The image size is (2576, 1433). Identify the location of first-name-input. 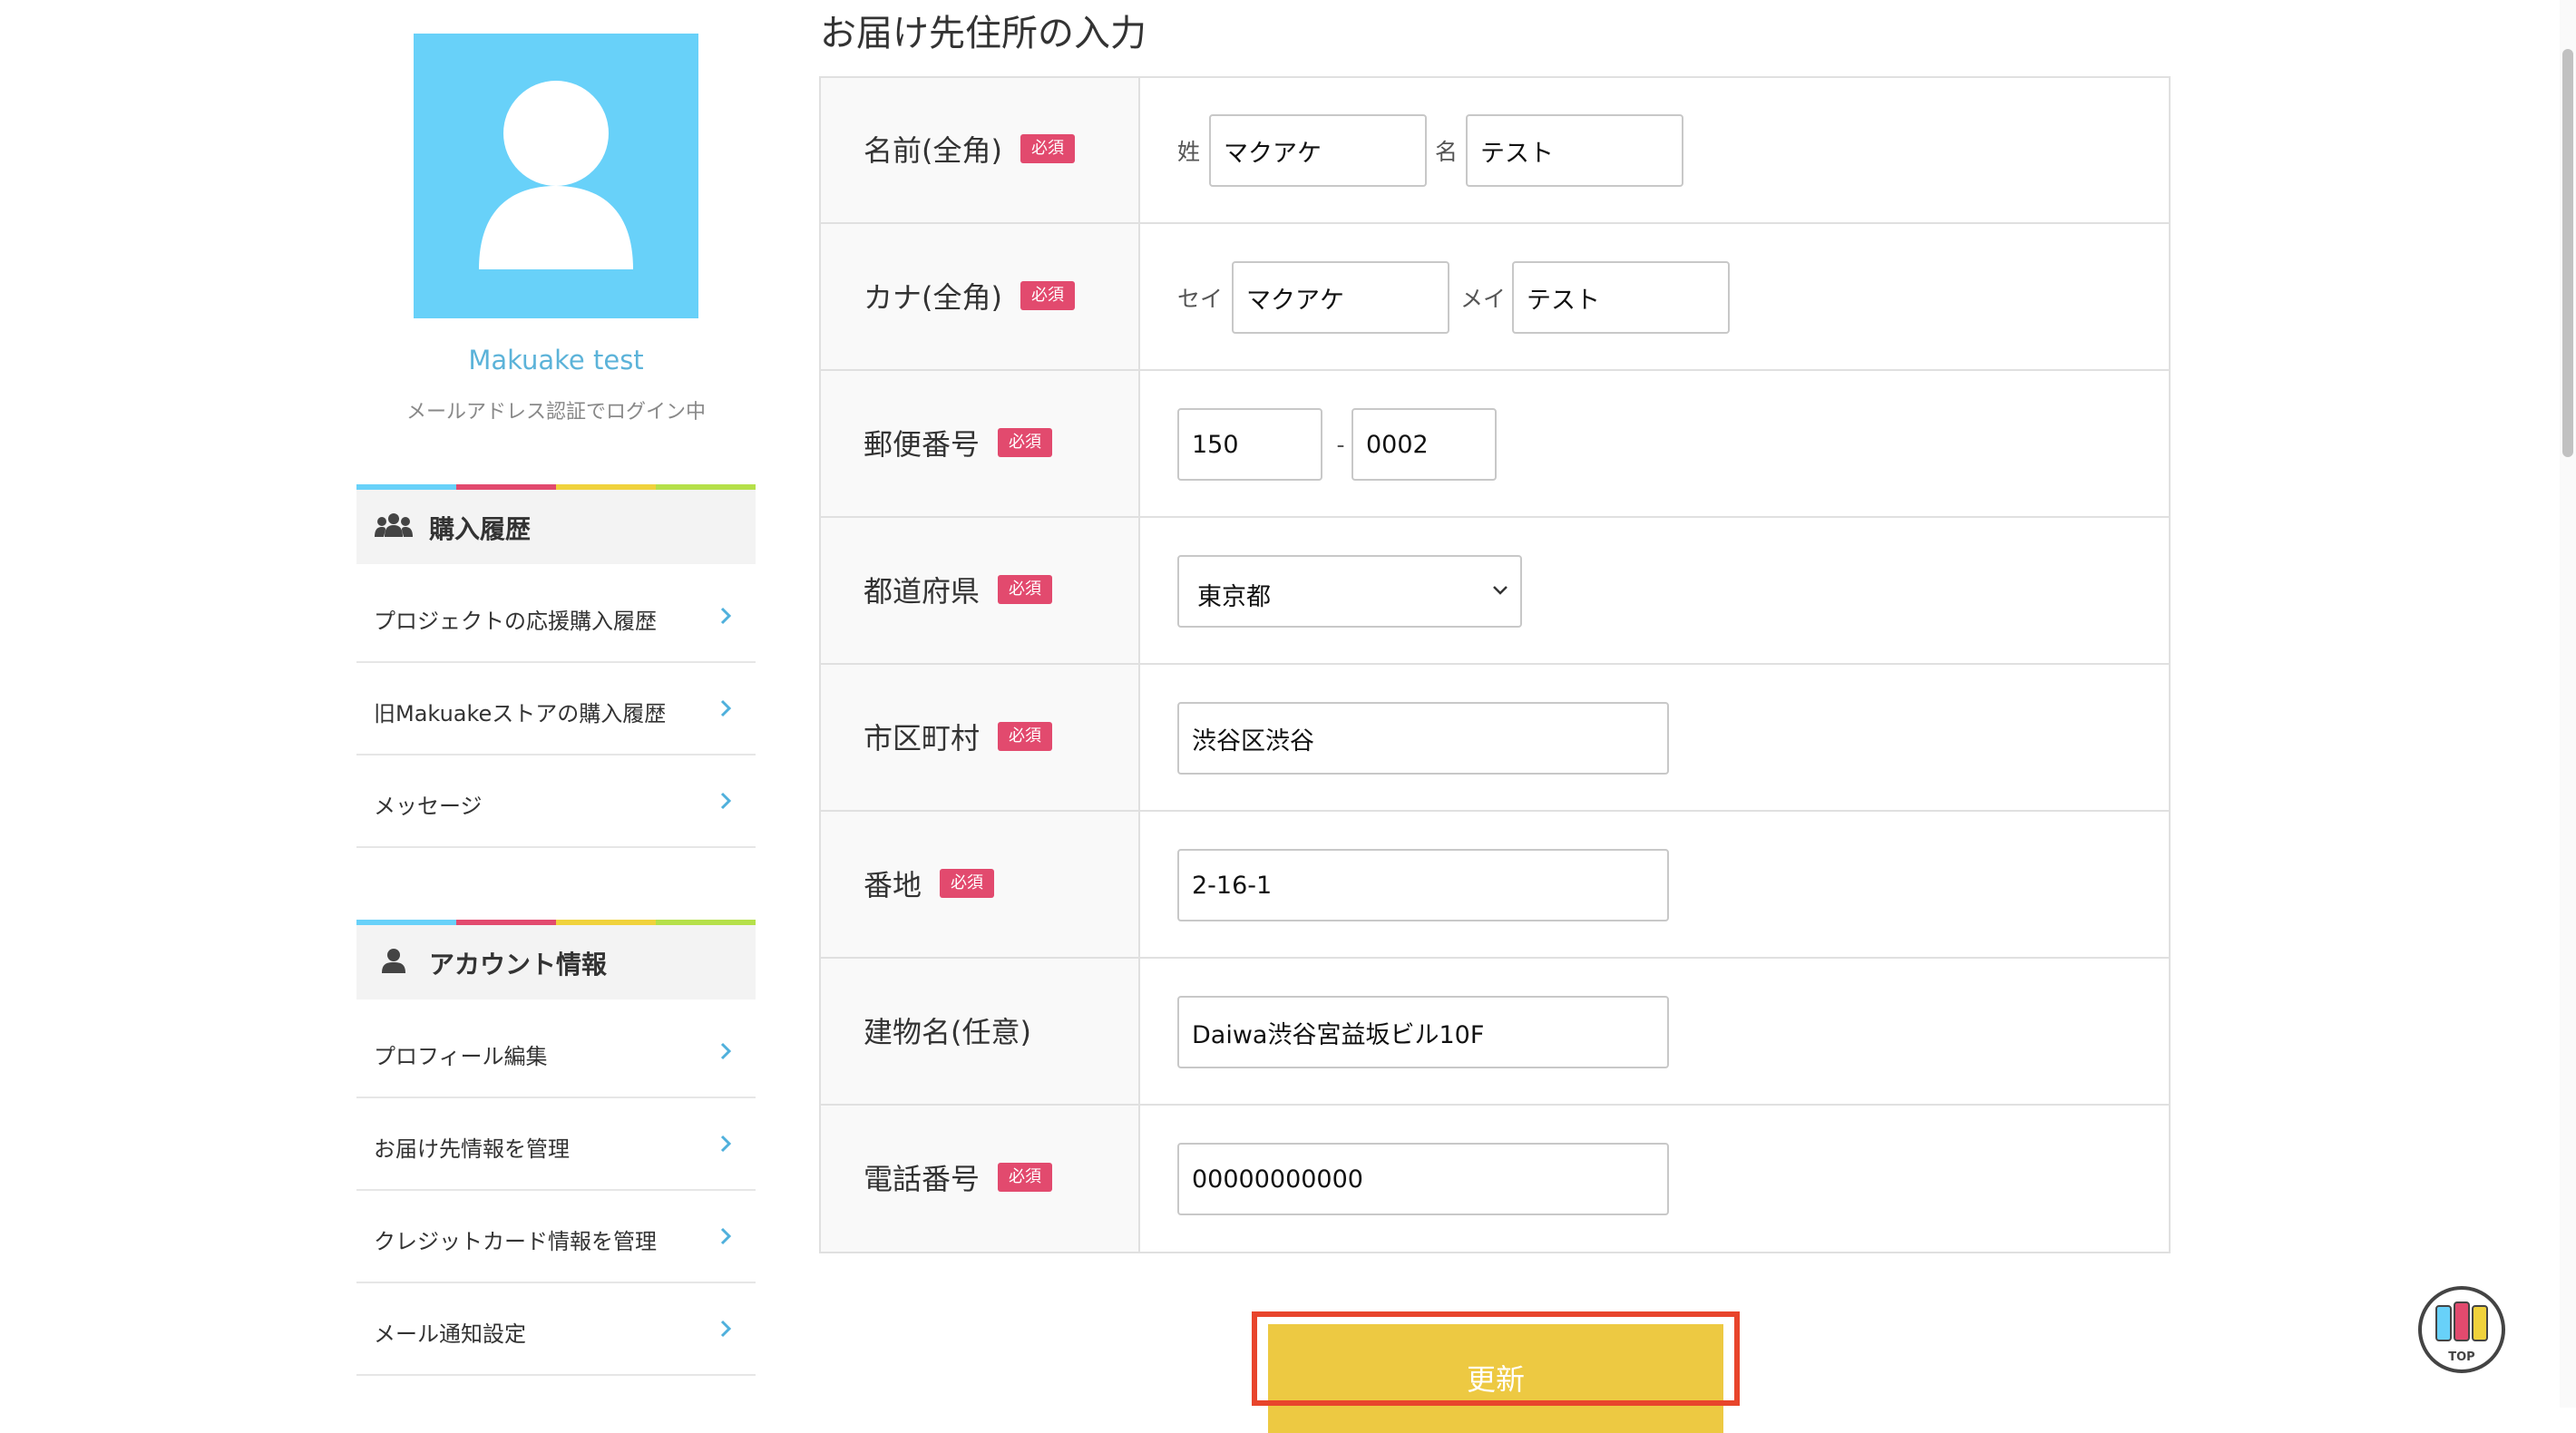
(1574, 150).